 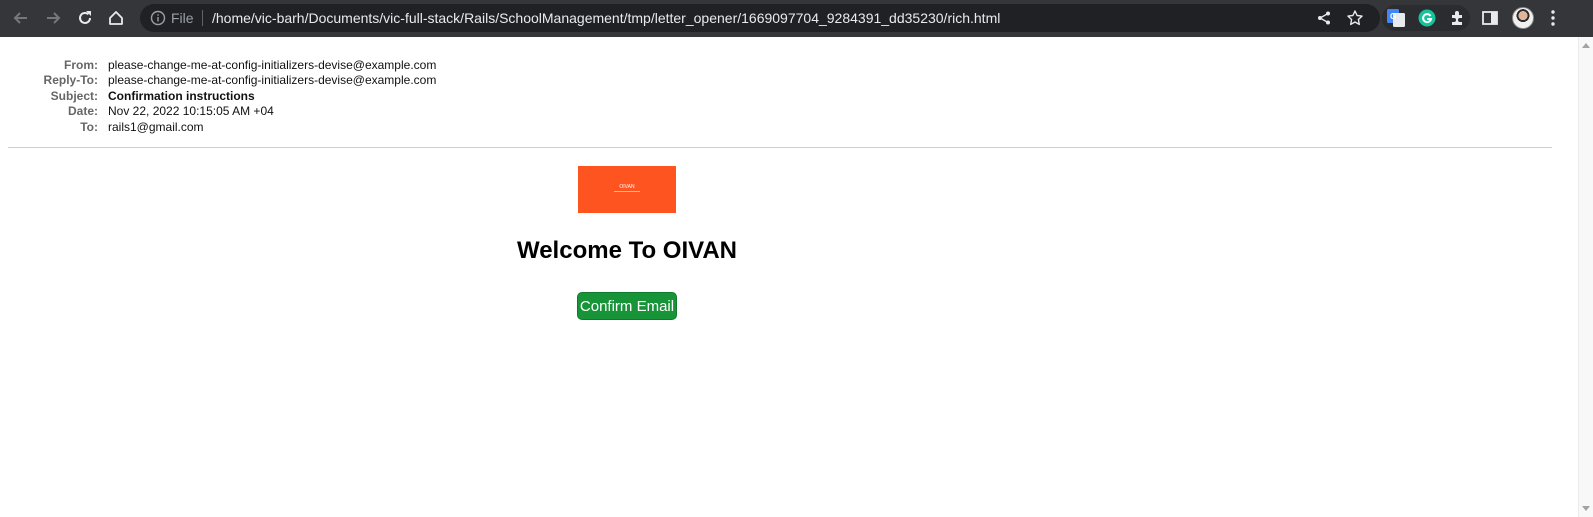 I want to click on header-label: From:, so click(x=81, y=65).